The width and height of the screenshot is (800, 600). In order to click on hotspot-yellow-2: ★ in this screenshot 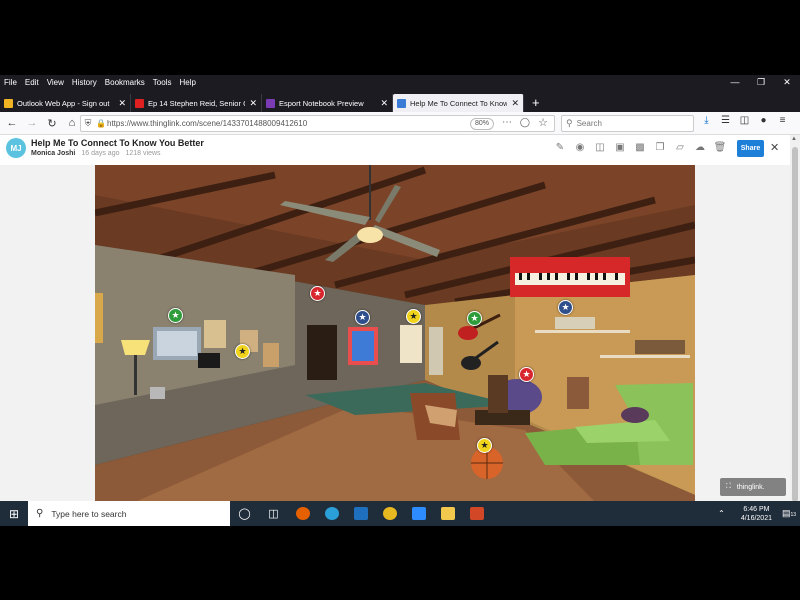, I will do `click(242, 351)`.